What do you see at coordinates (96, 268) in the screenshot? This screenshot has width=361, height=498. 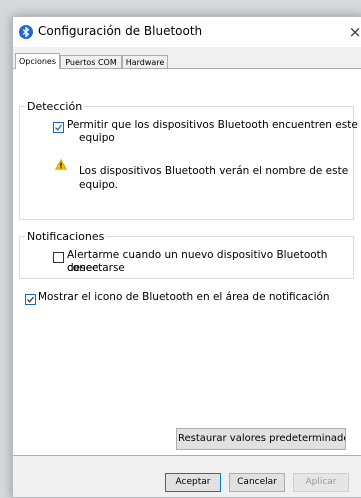 I see `alert-new-device-label-line2: conectarse` at bounding box center [96, 268].